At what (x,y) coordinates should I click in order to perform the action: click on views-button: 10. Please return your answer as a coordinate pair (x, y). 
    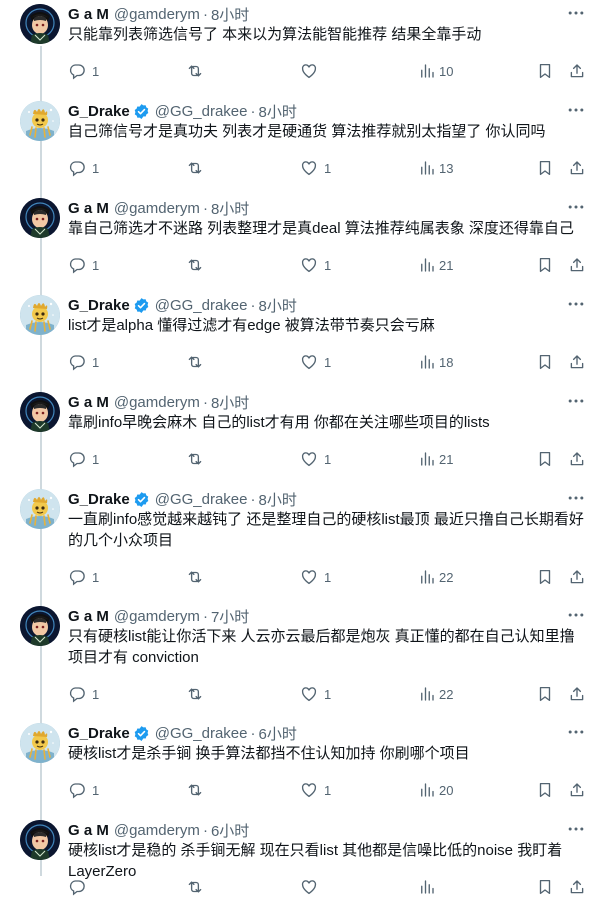
    Looking at the image, I should click on (435, 71).